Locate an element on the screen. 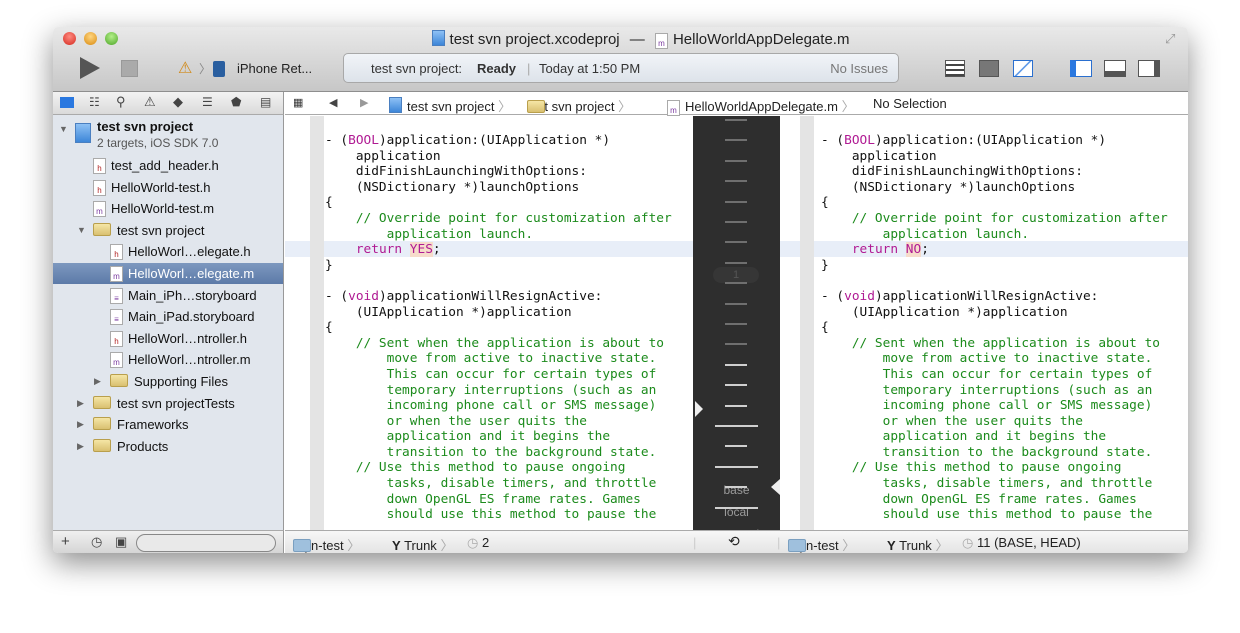 Image resolution: width=1240 pixels, height=633 pixels. navigator-item: m HelloWorl…ntroller.m is located at coordinates (168, 359).